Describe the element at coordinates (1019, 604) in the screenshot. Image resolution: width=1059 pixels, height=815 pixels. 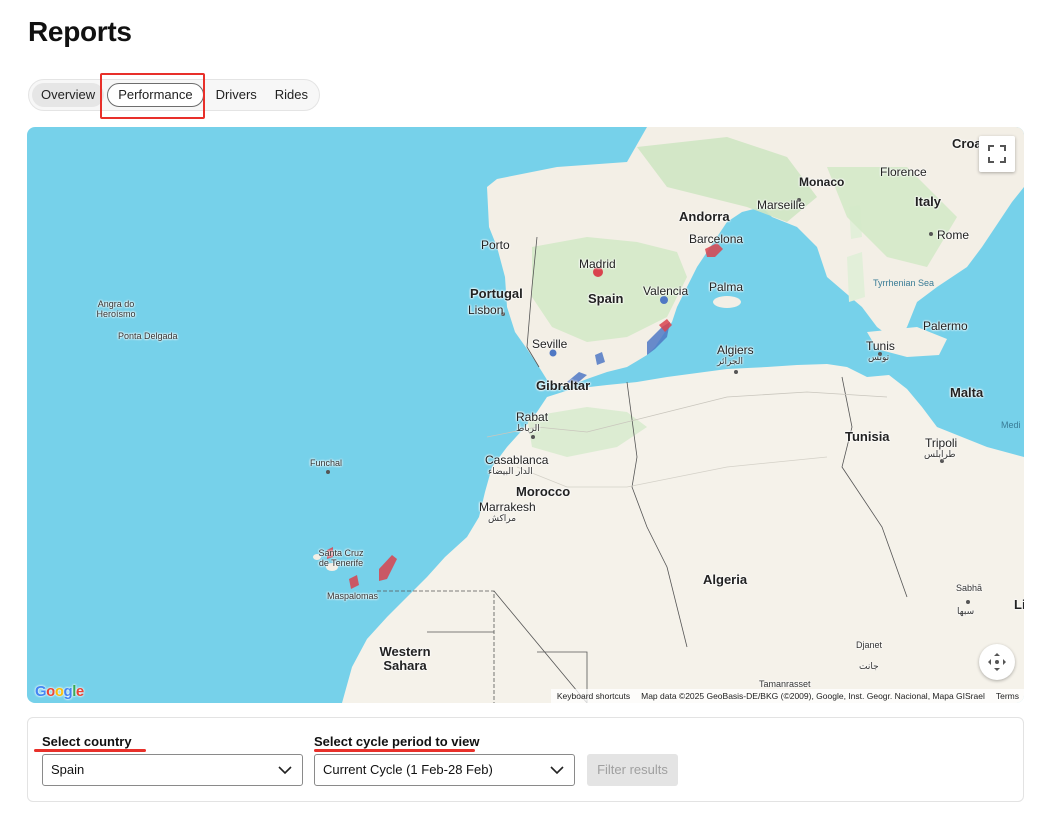
I see `map-label-li: Li` at that location.